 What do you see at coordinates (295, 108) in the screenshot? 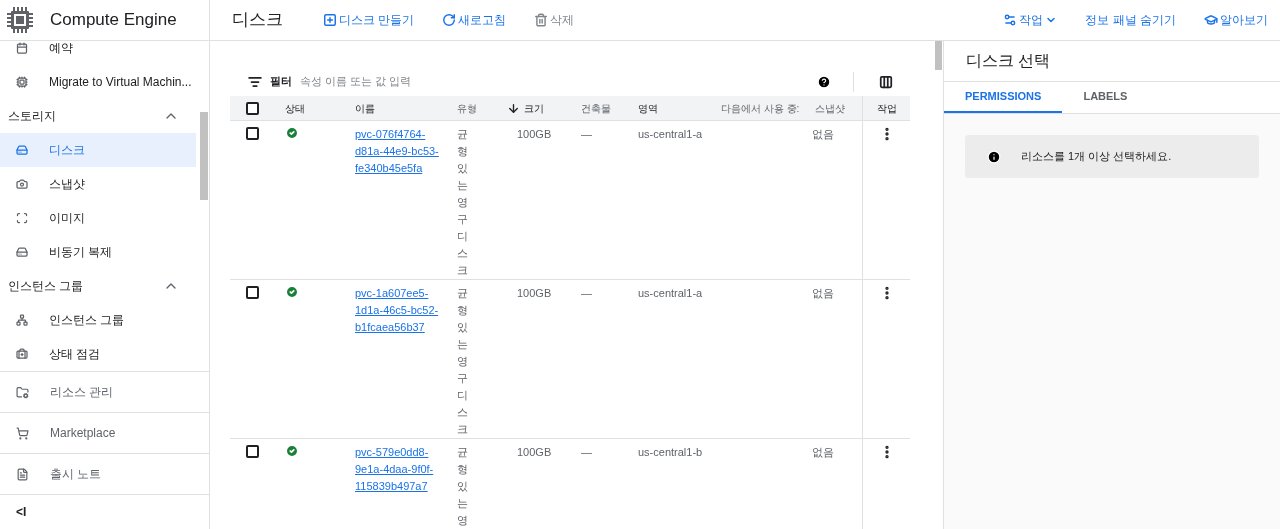
I see `column-header: 상태` at bounding box center [295, 108].